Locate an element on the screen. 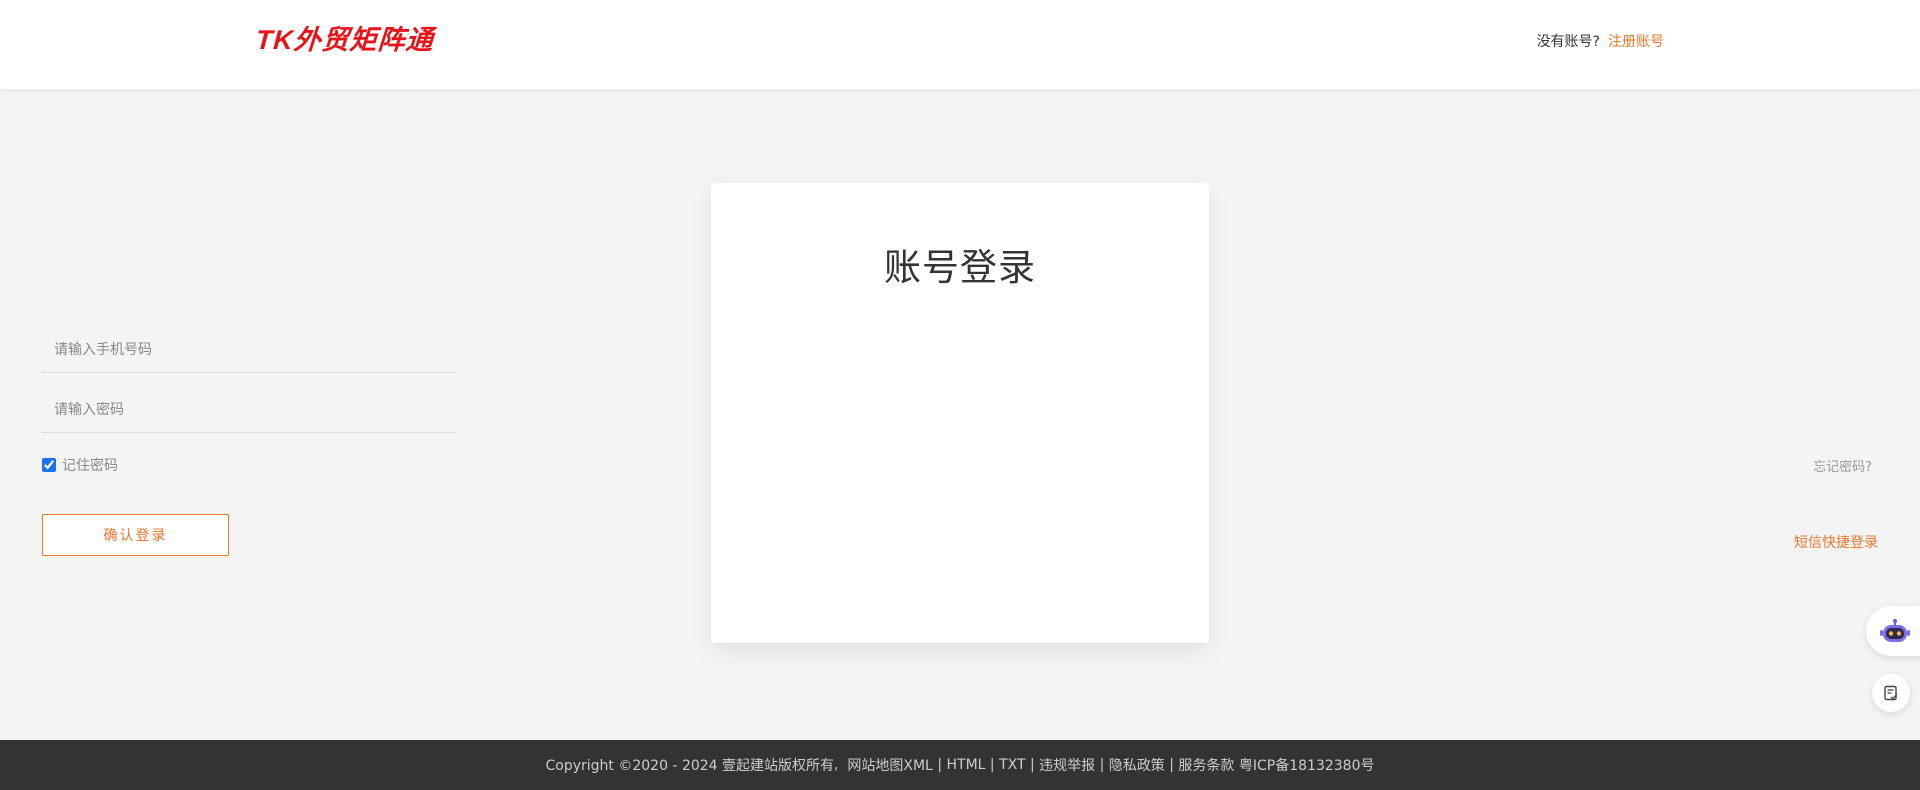 The width and height of the screenshot is (1920, 790). footer-icp: 粤ICP备18132380号 is located at coordinates (1307, 765).